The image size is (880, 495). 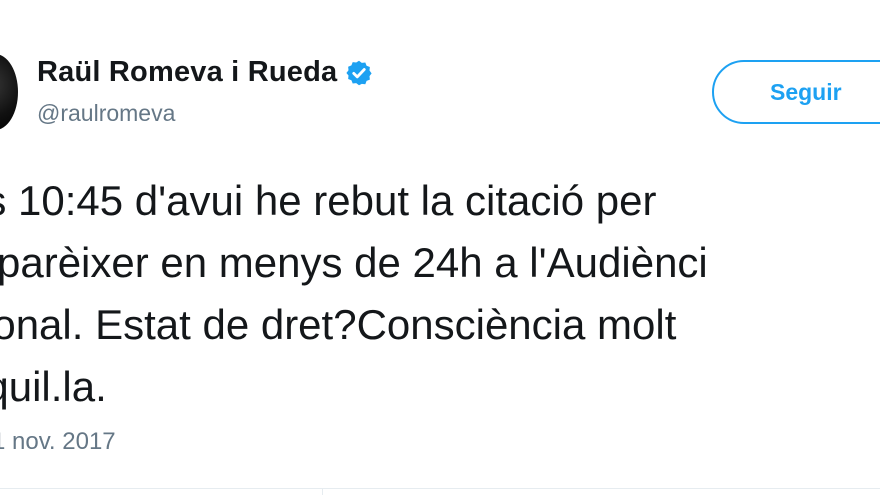 What do you see at coordinates (58, 442) in the screenshot?
I see `tweet-date: 1 nov. 2017` at bounding box center [58, 442].